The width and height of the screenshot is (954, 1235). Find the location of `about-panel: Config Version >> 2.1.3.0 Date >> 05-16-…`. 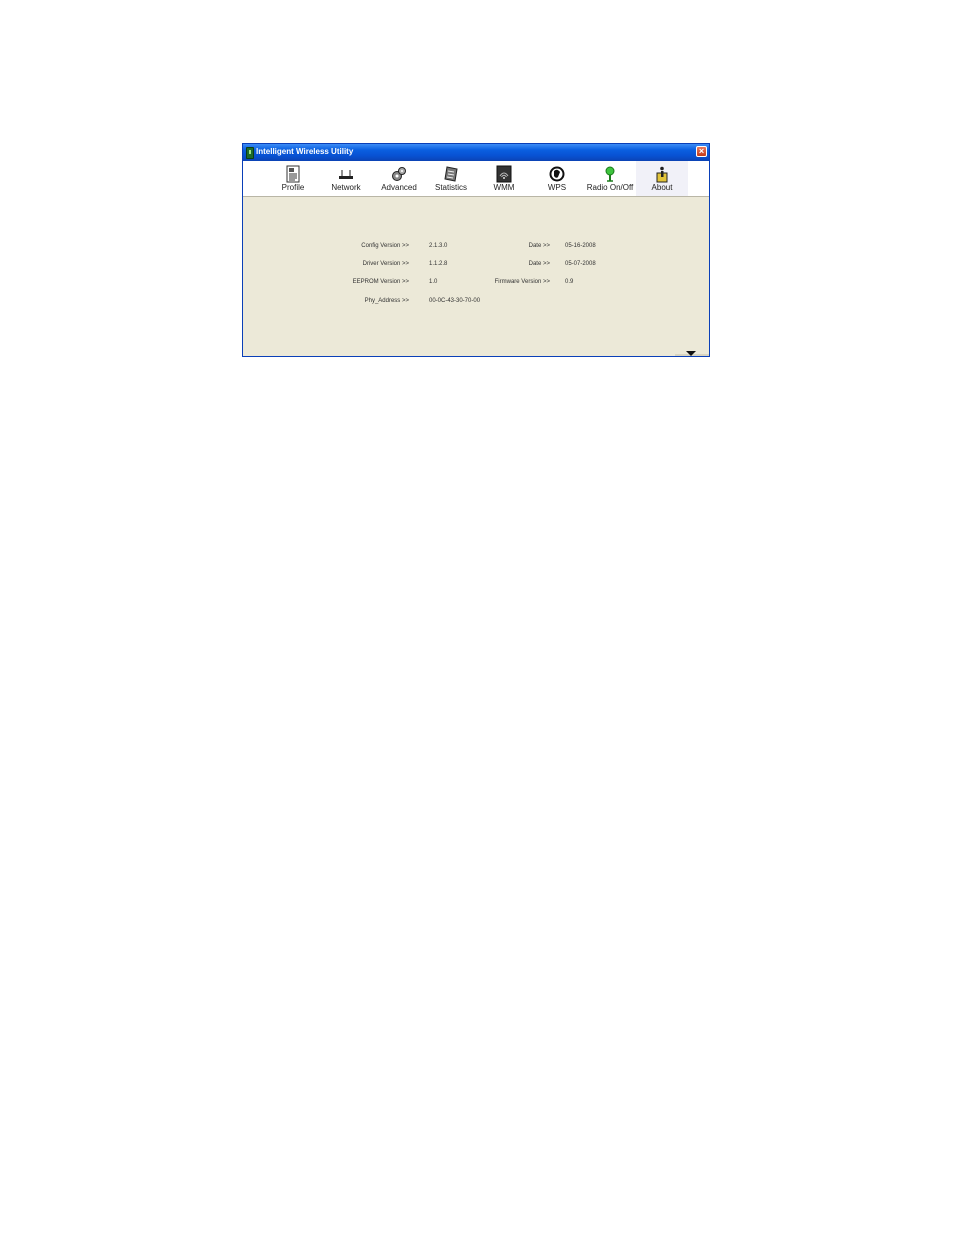

about-panel: Config Version >> 2.1.3.0 Date >> 05-16-… is located at coordinates (476, 276).